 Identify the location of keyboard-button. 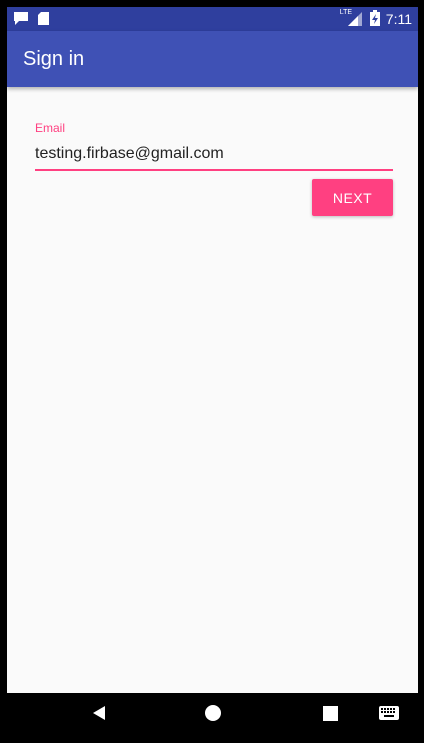
(389, 715).